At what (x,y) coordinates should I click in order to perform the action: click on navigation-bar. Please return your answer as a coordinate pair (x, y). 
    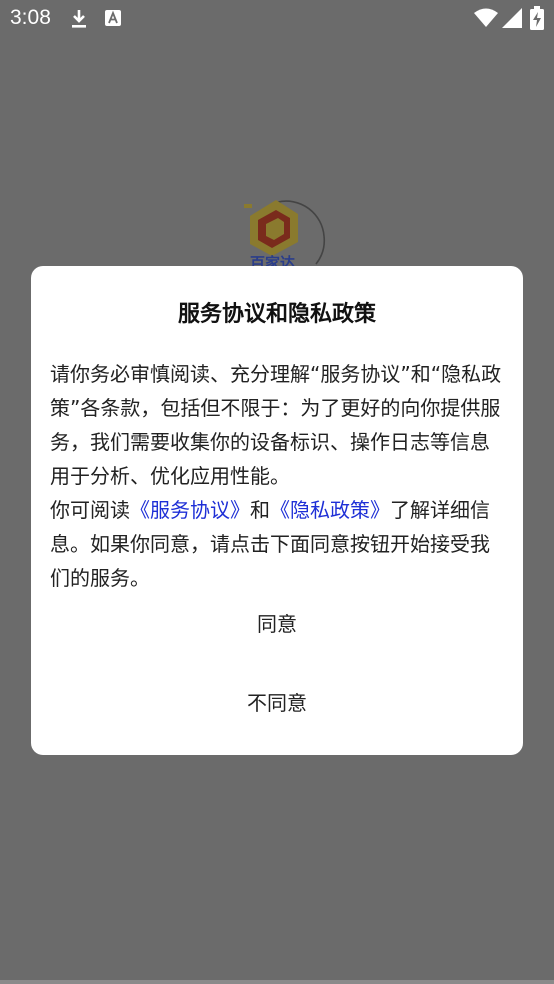
    Looking at the image, I should click on (277, 982).